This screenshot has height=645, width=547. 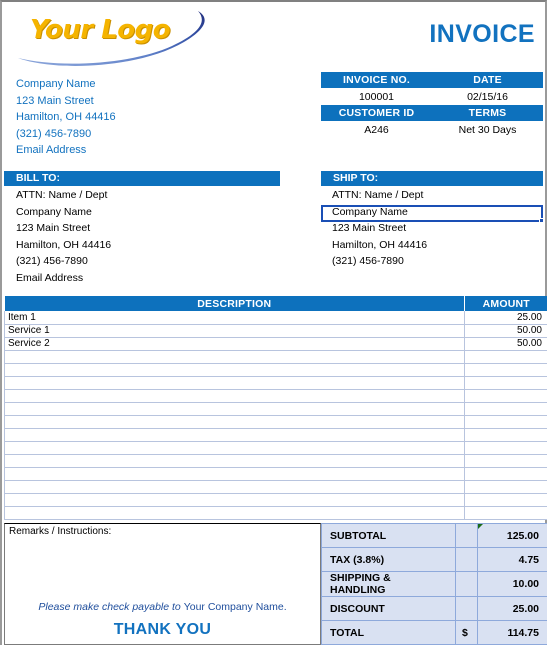 What do you see at coordinates (388, 535) in the screenshot?
I see `totals-label: SUBTOTAL` at bounding box center [388, 535].